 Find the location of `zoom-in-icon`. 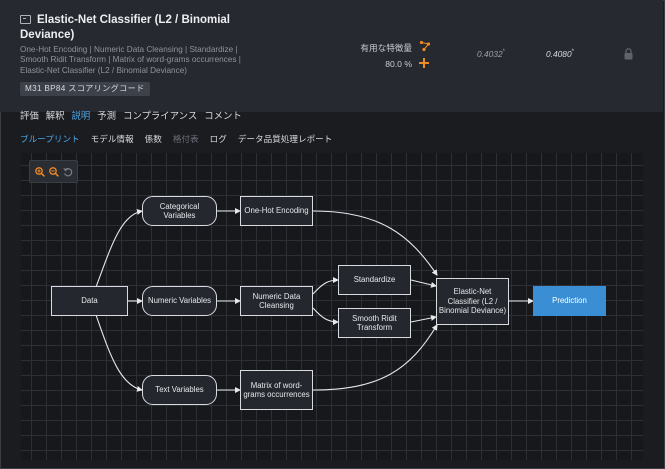

zoom-in-icon is located at coordinates (40, 172).